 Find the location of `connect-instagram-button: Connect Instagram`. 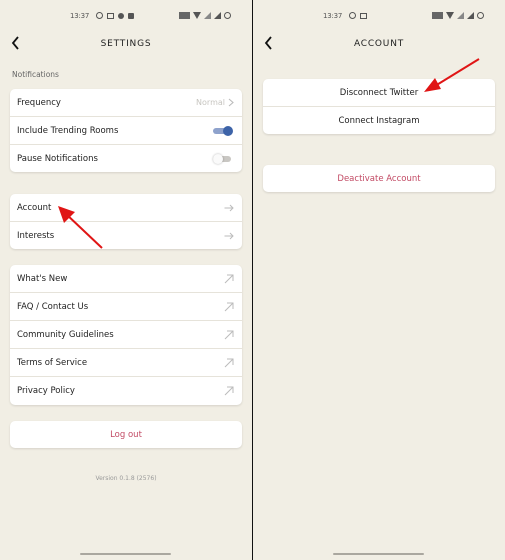

connect-instagram-button: Connect Instagram is located at coordinates (379, 120).